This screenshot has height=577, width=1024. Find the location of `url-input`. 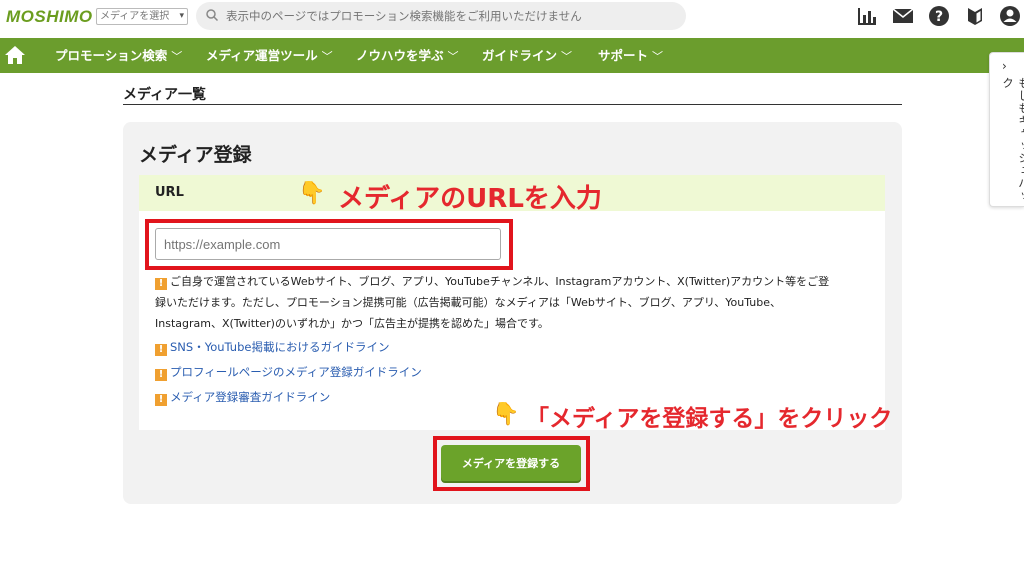

url-input is located at coordinates (328, 244).